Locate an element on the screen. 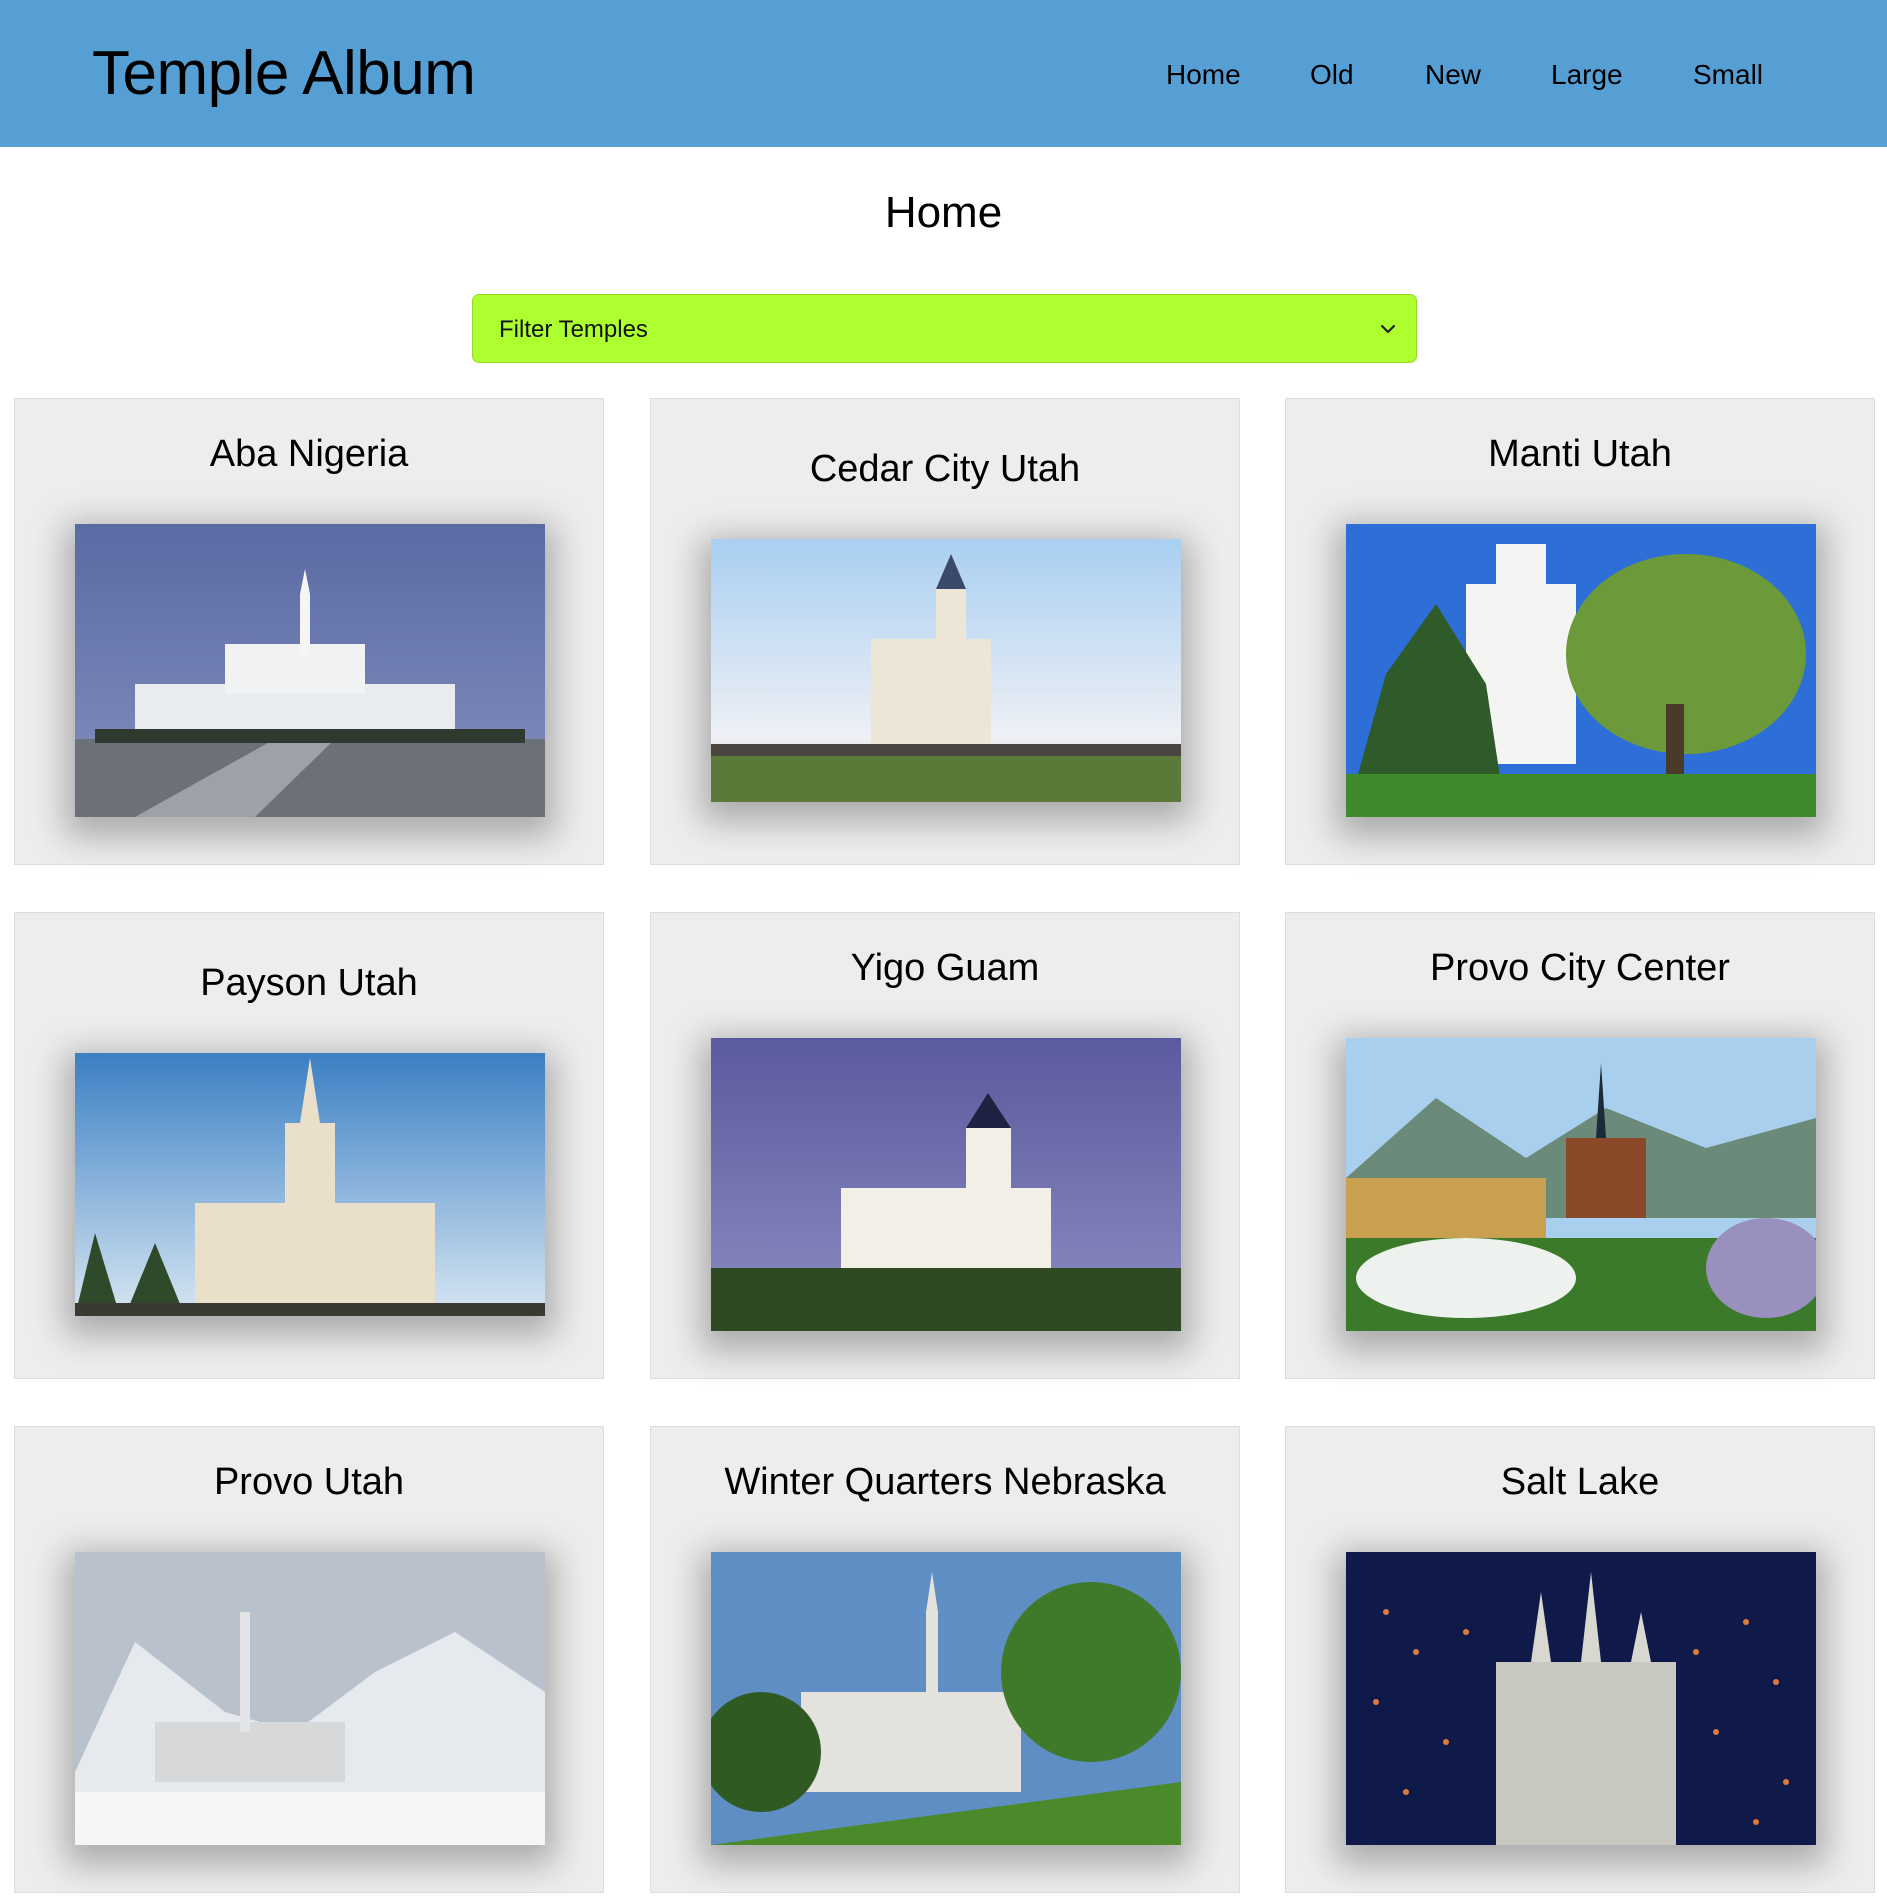 The image size is (1887, 1896). temple-photo-payson-utah is located at coordinates (310, 1184).